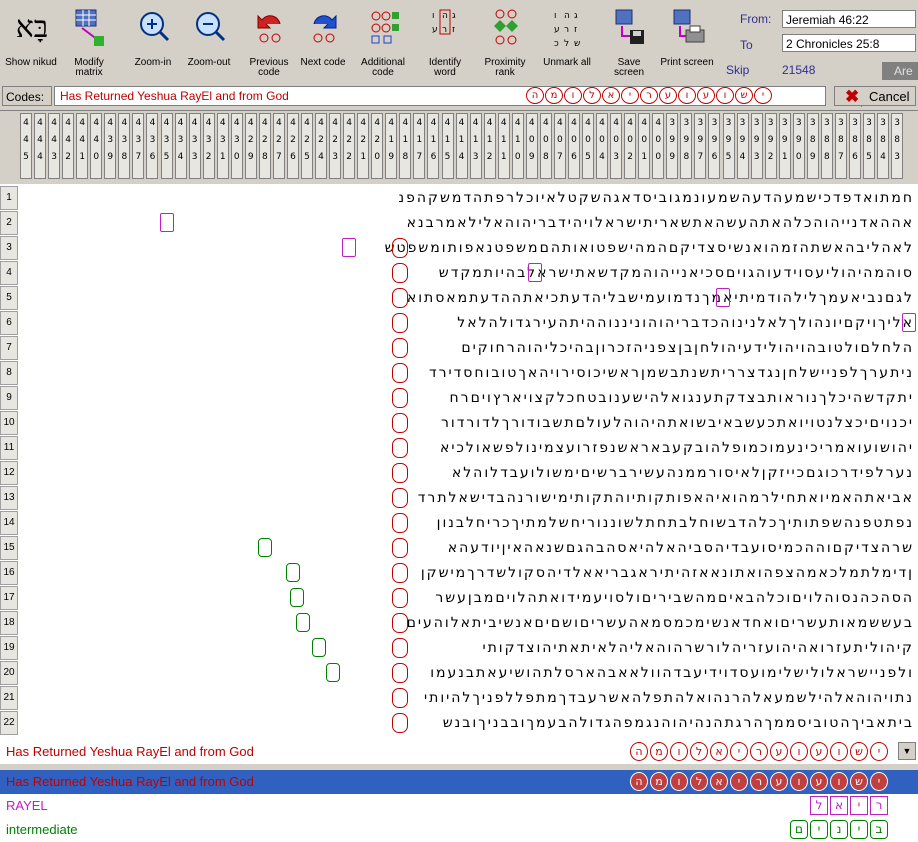  Describe the element at coordinates (405, 146) in the screenshot. I see `column-header: 4 1 8` at that location.